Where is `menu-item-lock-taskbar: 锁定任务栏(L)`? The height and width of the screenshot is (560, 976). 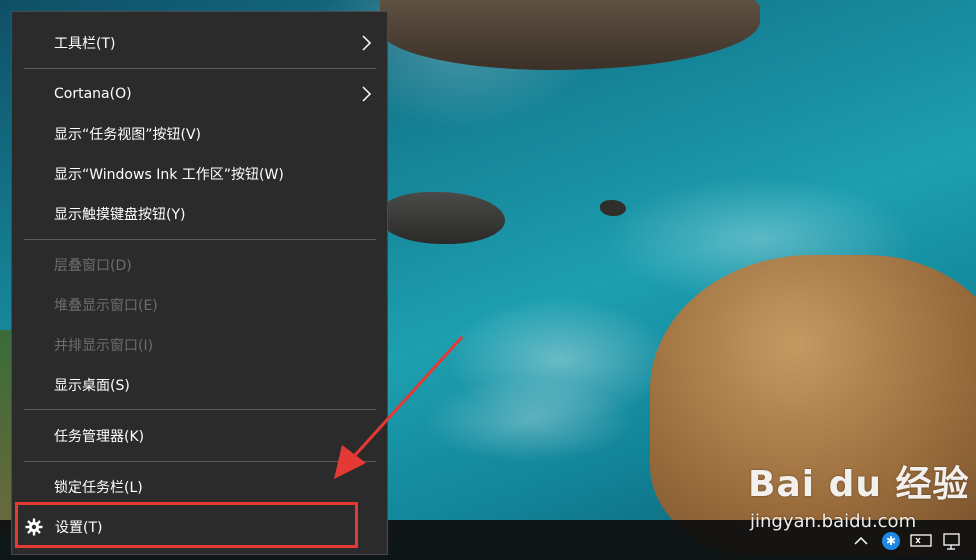
menu-item-lock-taskbar: 锁定任务栏(L) is located at coordinates (199, 487).